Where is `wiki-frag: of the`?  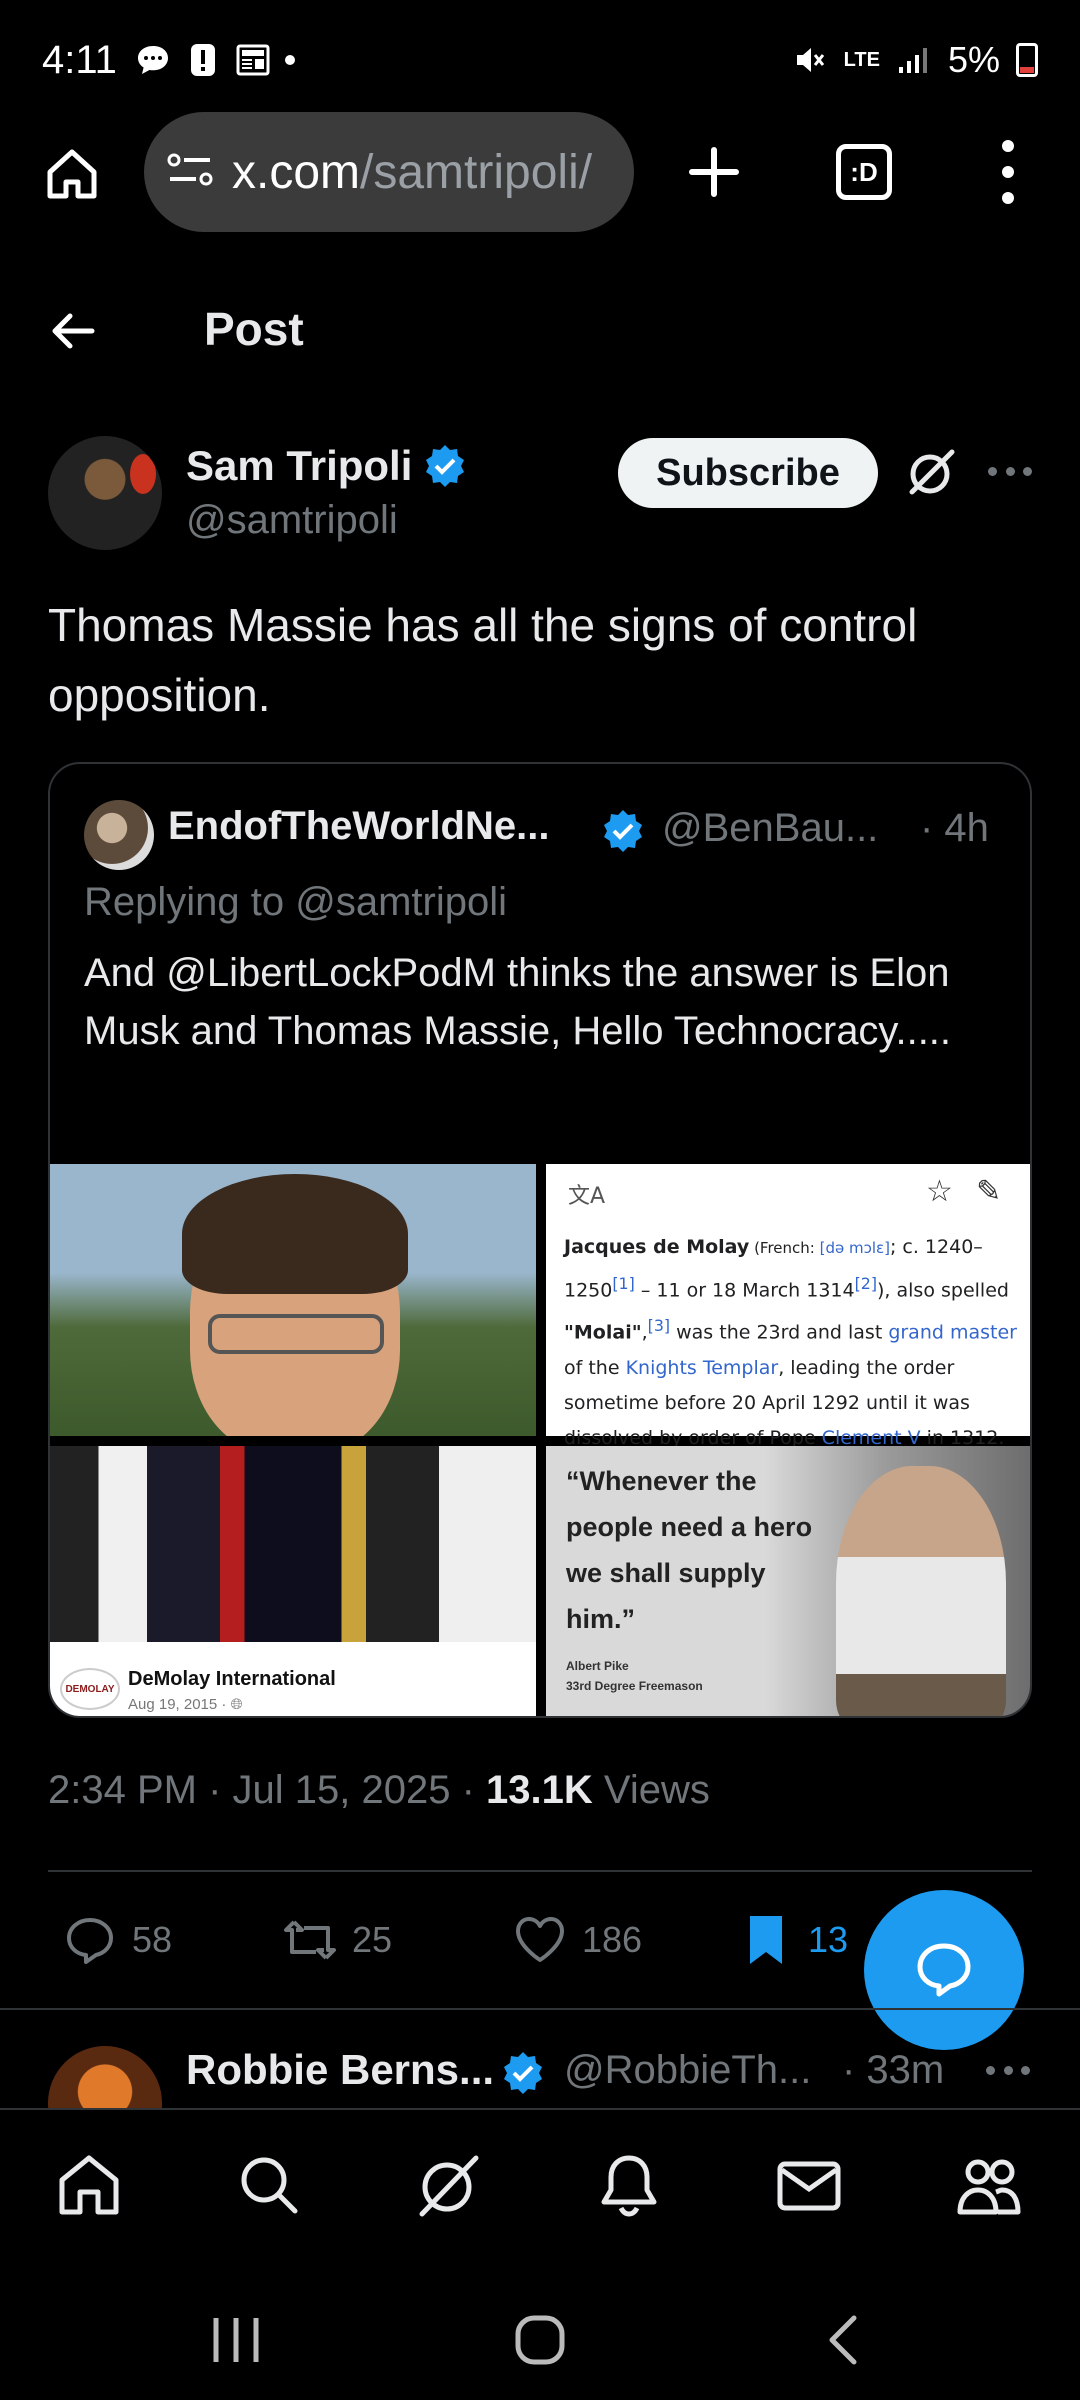 wiki-frag: of the is located at coordinates (595, 1367).